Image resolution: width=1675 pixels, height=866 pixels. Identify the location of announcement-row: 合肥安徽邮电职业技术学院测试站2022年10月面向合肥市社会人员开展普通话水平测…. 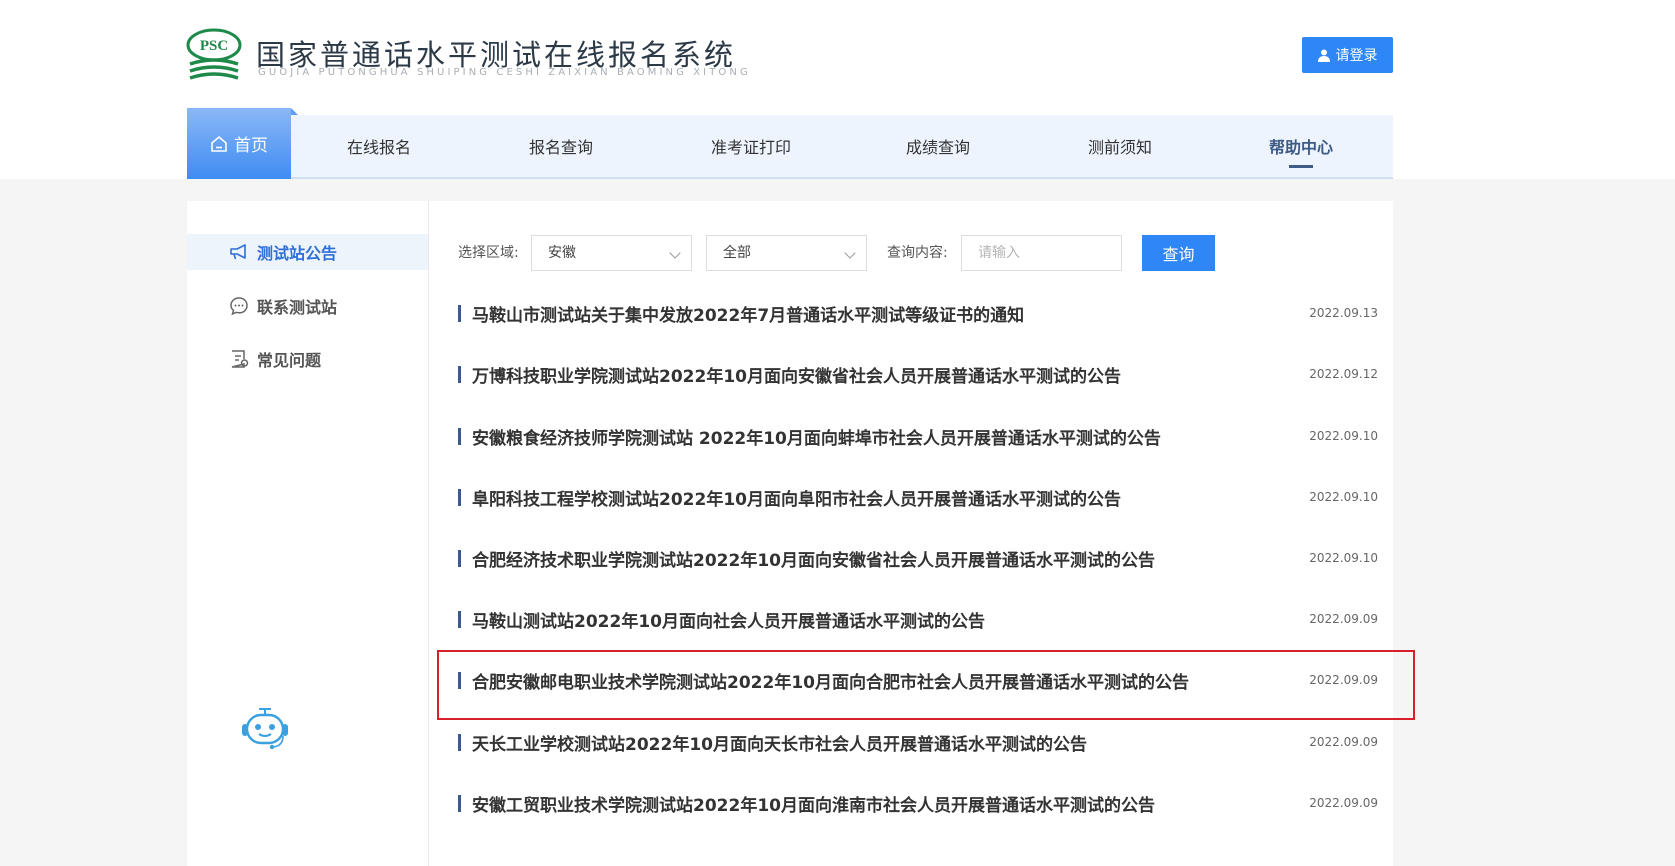
(918, 680).